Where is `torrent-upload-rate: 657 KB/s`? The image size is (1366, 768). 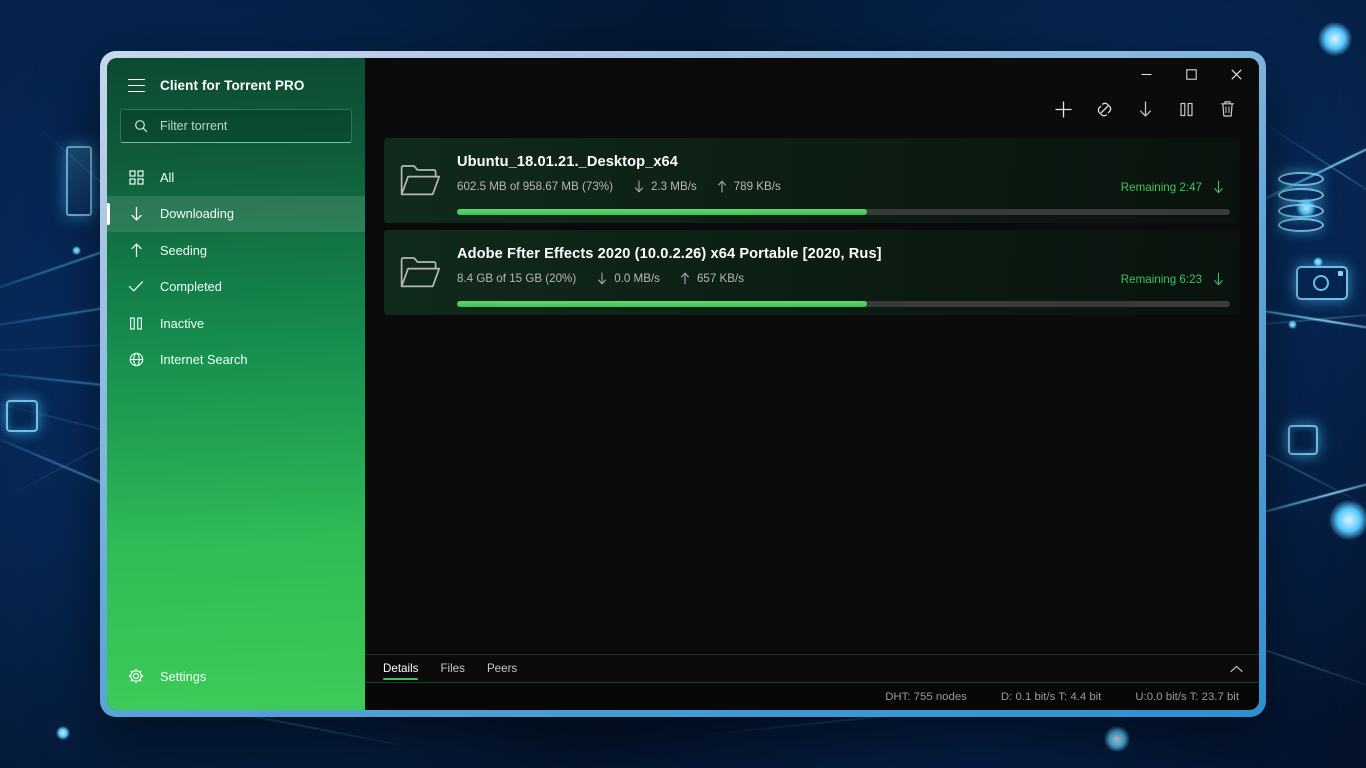 torrent-upload-rate: 657 KB/s is located at coordinates (712, 278).